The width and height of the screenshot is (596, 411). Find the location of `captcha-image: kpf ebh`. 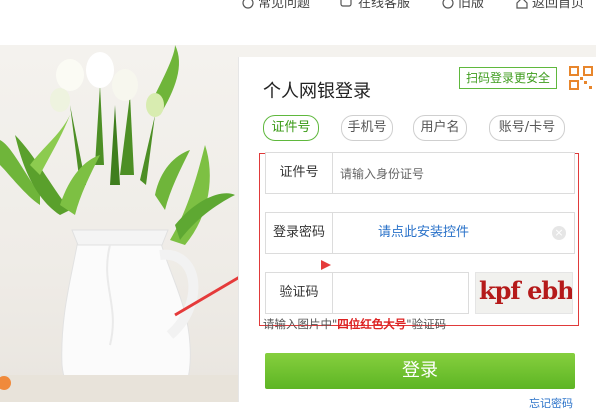

captcha-image: kpf ebh is located at coordinates (524, 293).